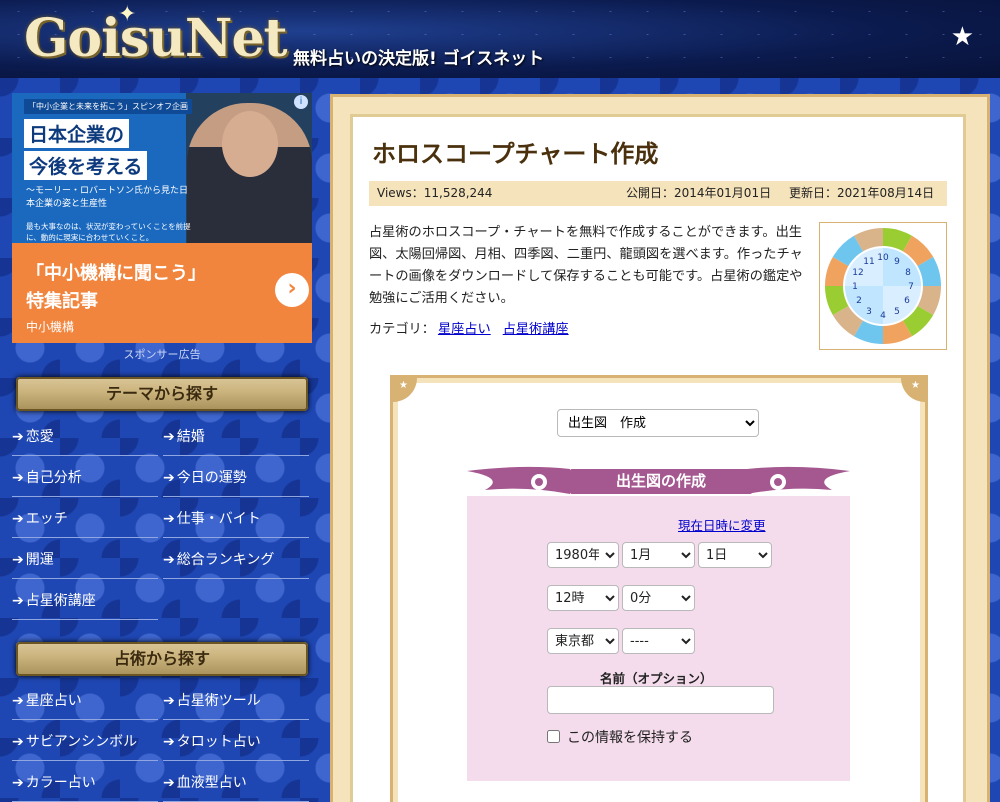 The height and width of the screenshot is (802, 1000). What do you see at coordinates (156, 38) in the screenshot?
I see `site-logo: GoisuNet` at bounding box center [156, 38].